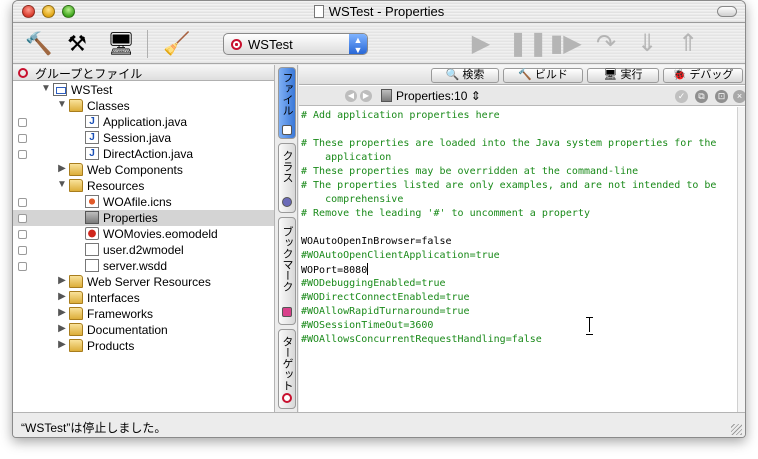  Describe the element at coordinates (346, 157) in the screenshot. I see `code-line-text: application` at that location.